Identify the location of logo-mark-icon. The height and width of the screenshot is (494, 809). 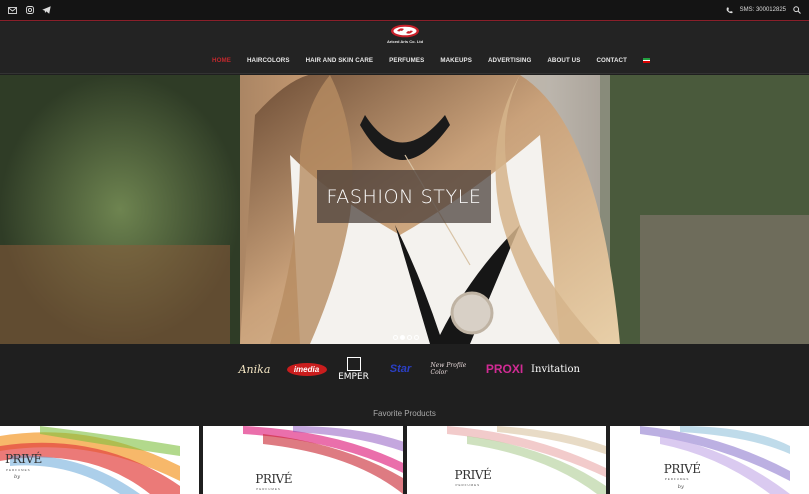
(405, 31).